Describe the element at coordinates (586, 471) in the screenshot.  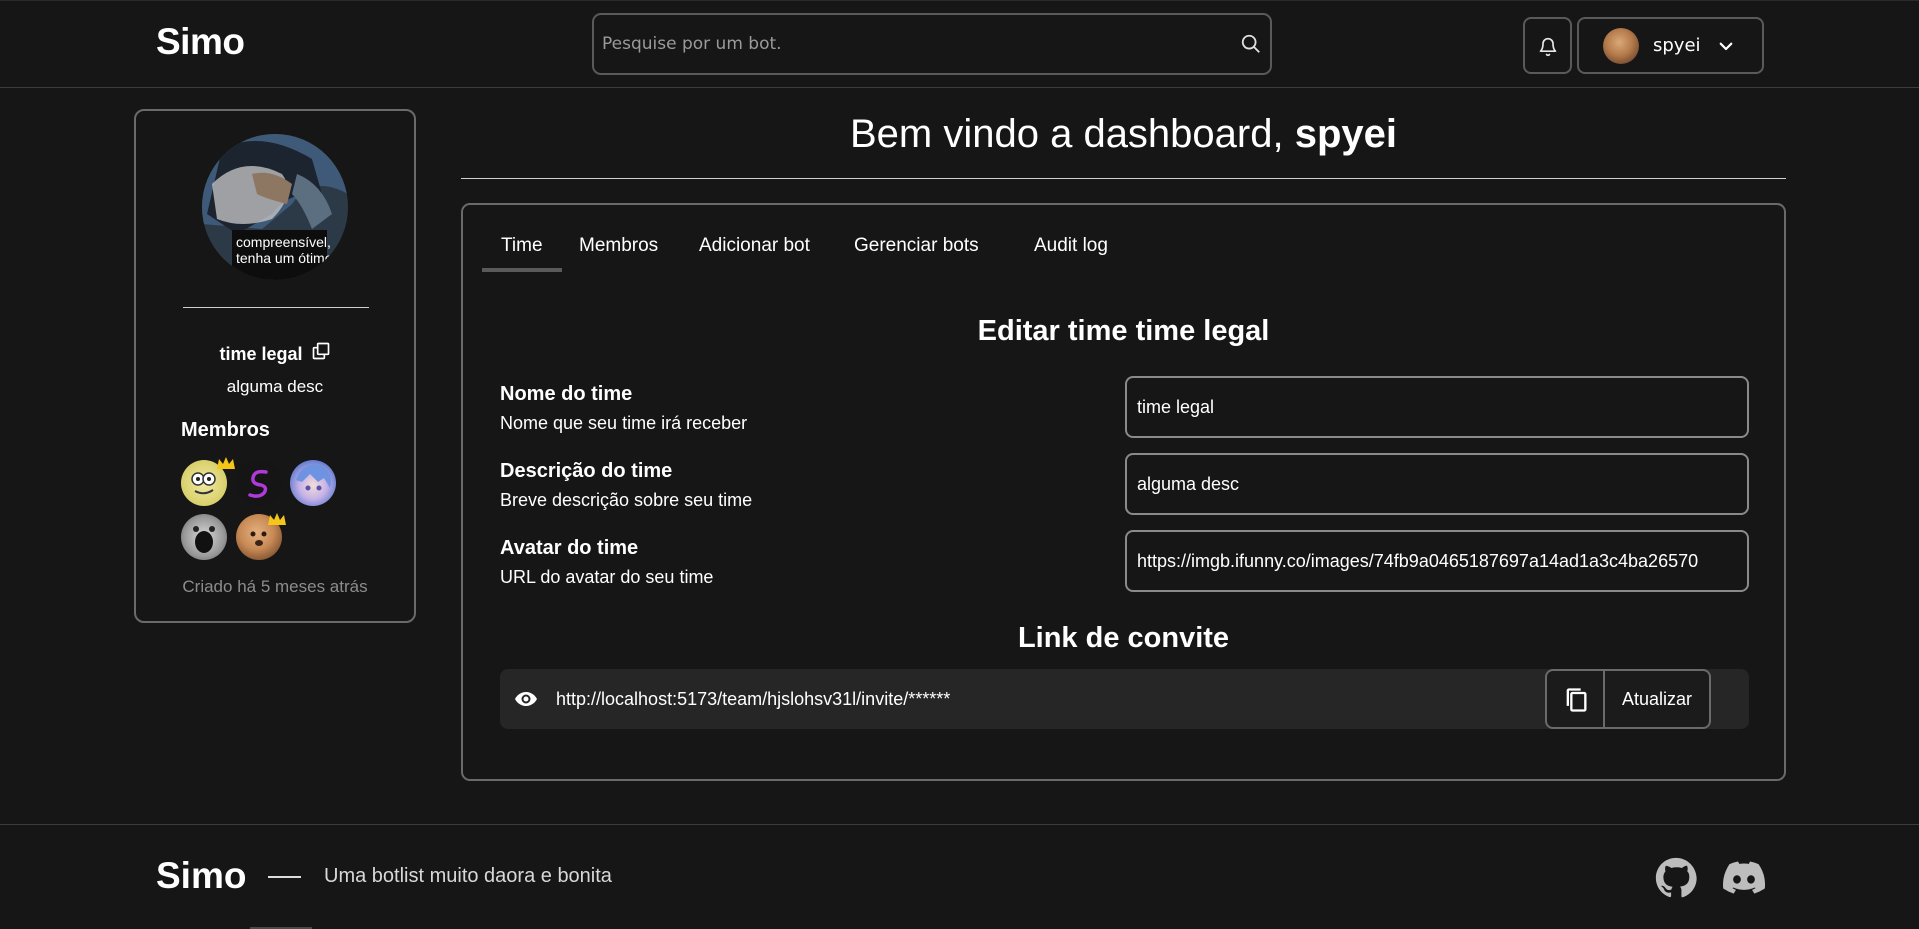
I see `team-description-label: Descrição do time` at that location.